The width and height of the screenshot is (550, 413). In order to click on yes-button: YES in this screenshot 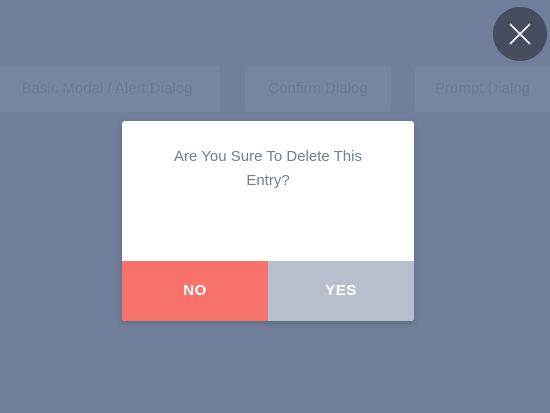, I will do `click(341, 291)`.